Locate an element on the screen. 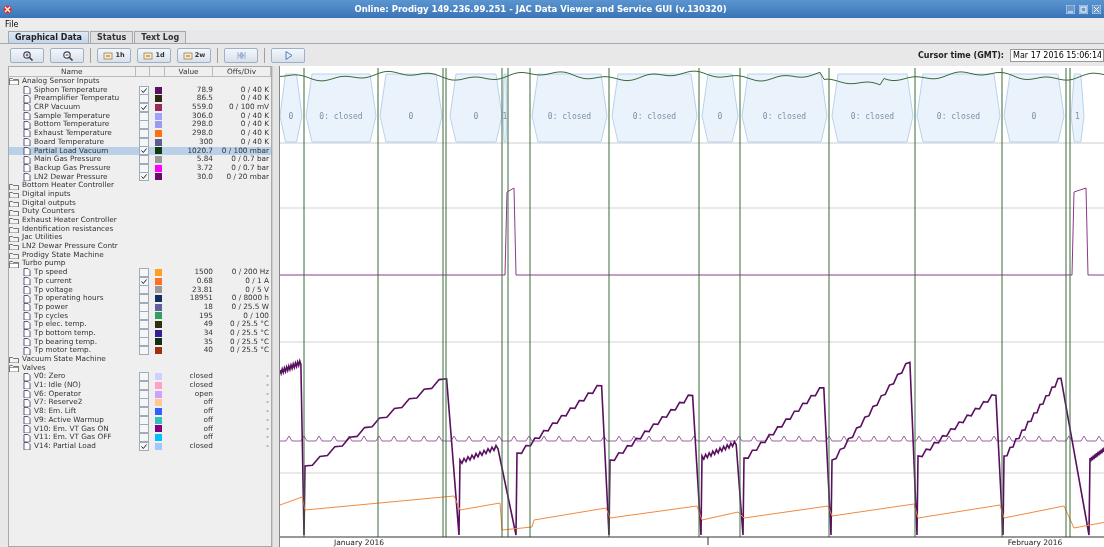 This screenshot has width=1104, height=547. scrollbar is located at coordinates (275, 306).